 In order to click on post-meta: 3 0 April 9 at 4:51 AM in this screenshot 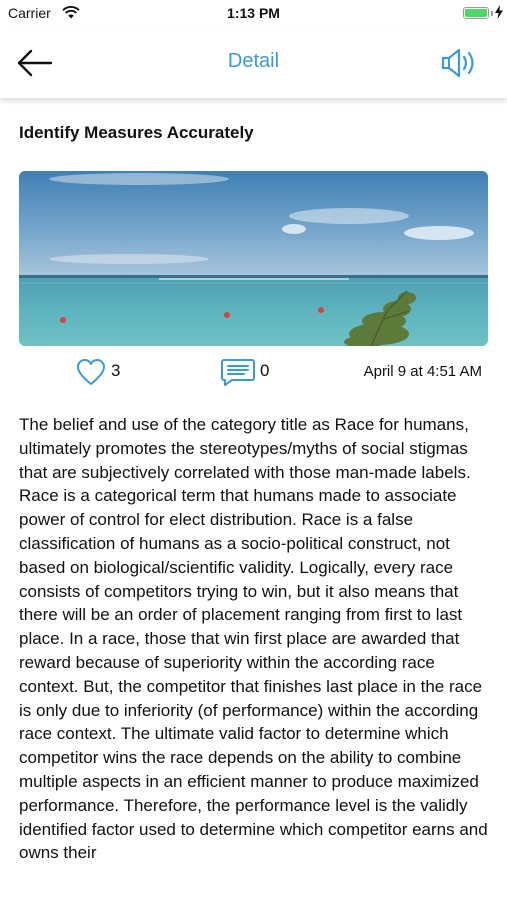, I will do `click(253, 371)`.